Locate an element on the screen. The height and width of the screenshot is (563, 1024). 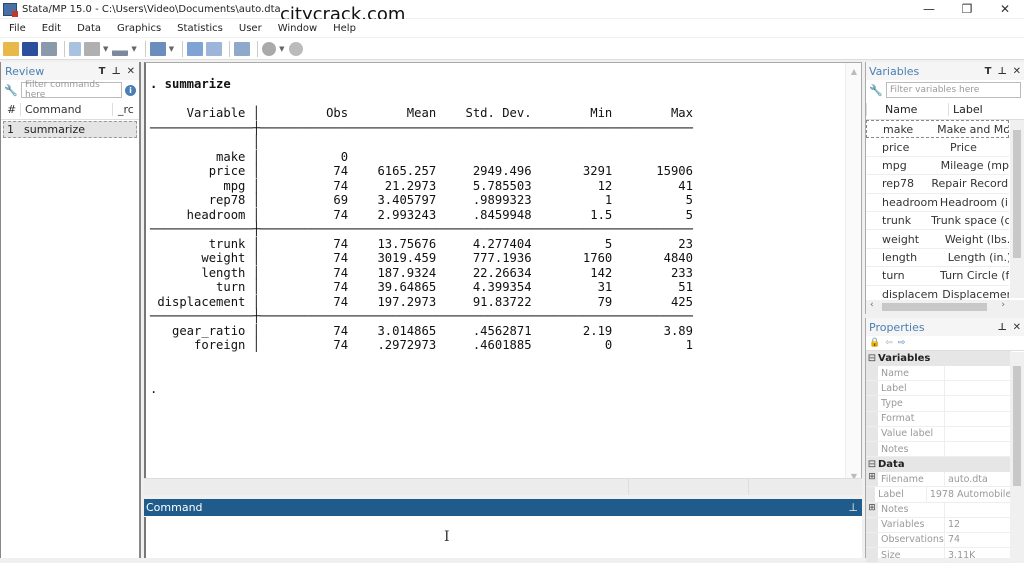
forward-arrow-icon: ⇨ is located at coordinates (902, 343).